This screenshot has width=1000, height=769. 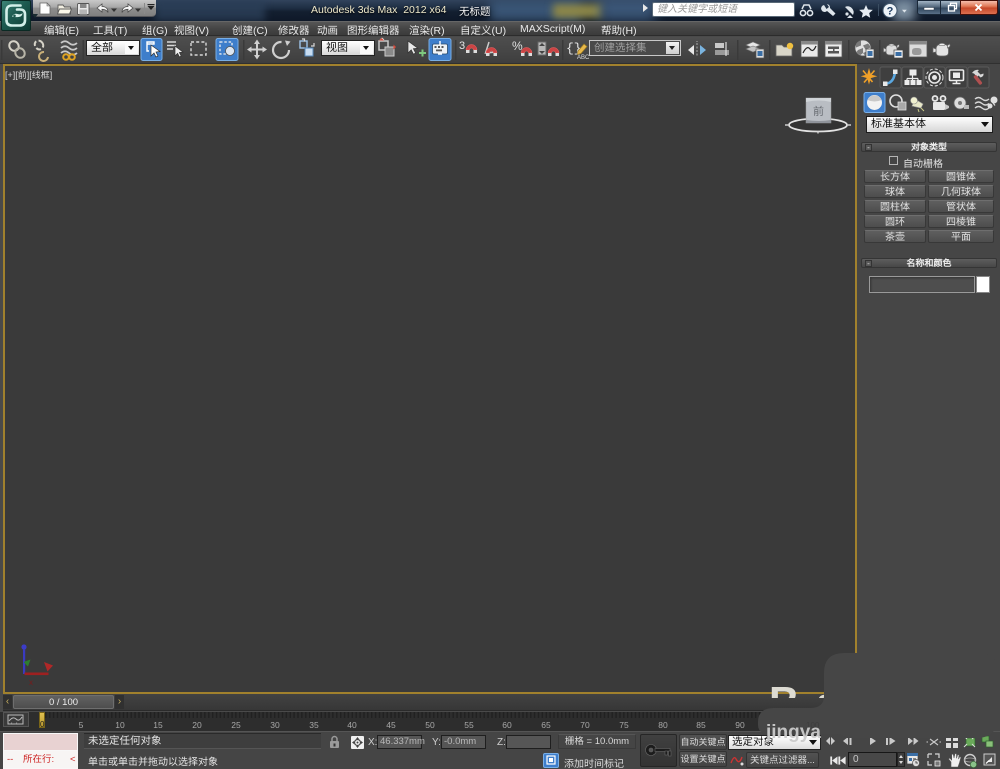 I want to click on svg-text: 25, so click(x=236, y=725).